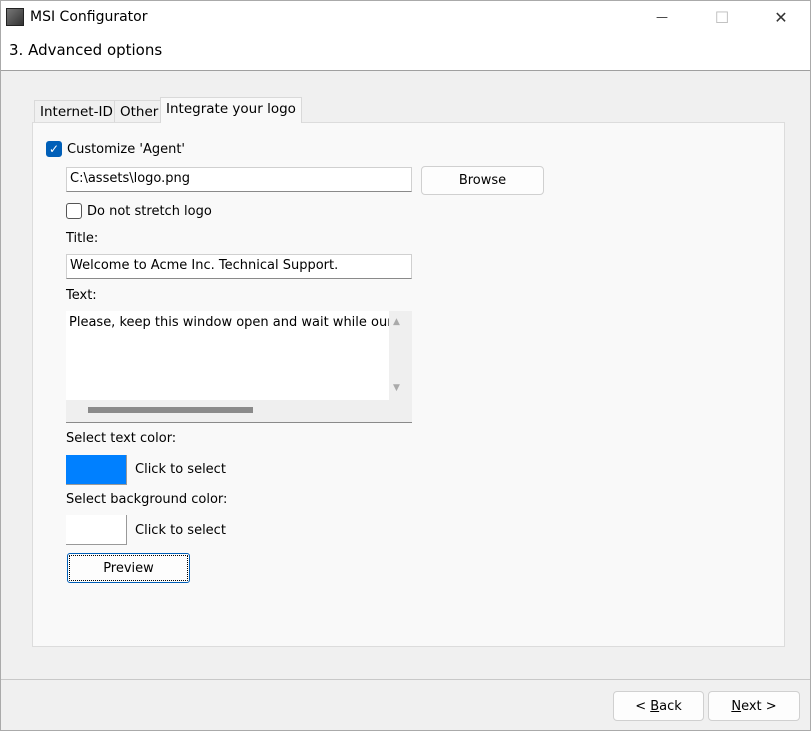  I want to click on next-button: Next >, so click(754, 706).